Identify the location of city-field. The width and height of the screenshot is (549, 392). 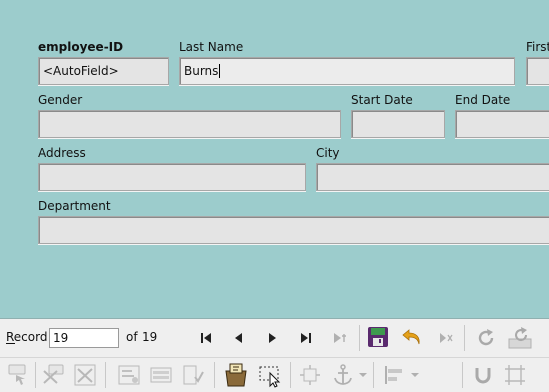
(432, 177).